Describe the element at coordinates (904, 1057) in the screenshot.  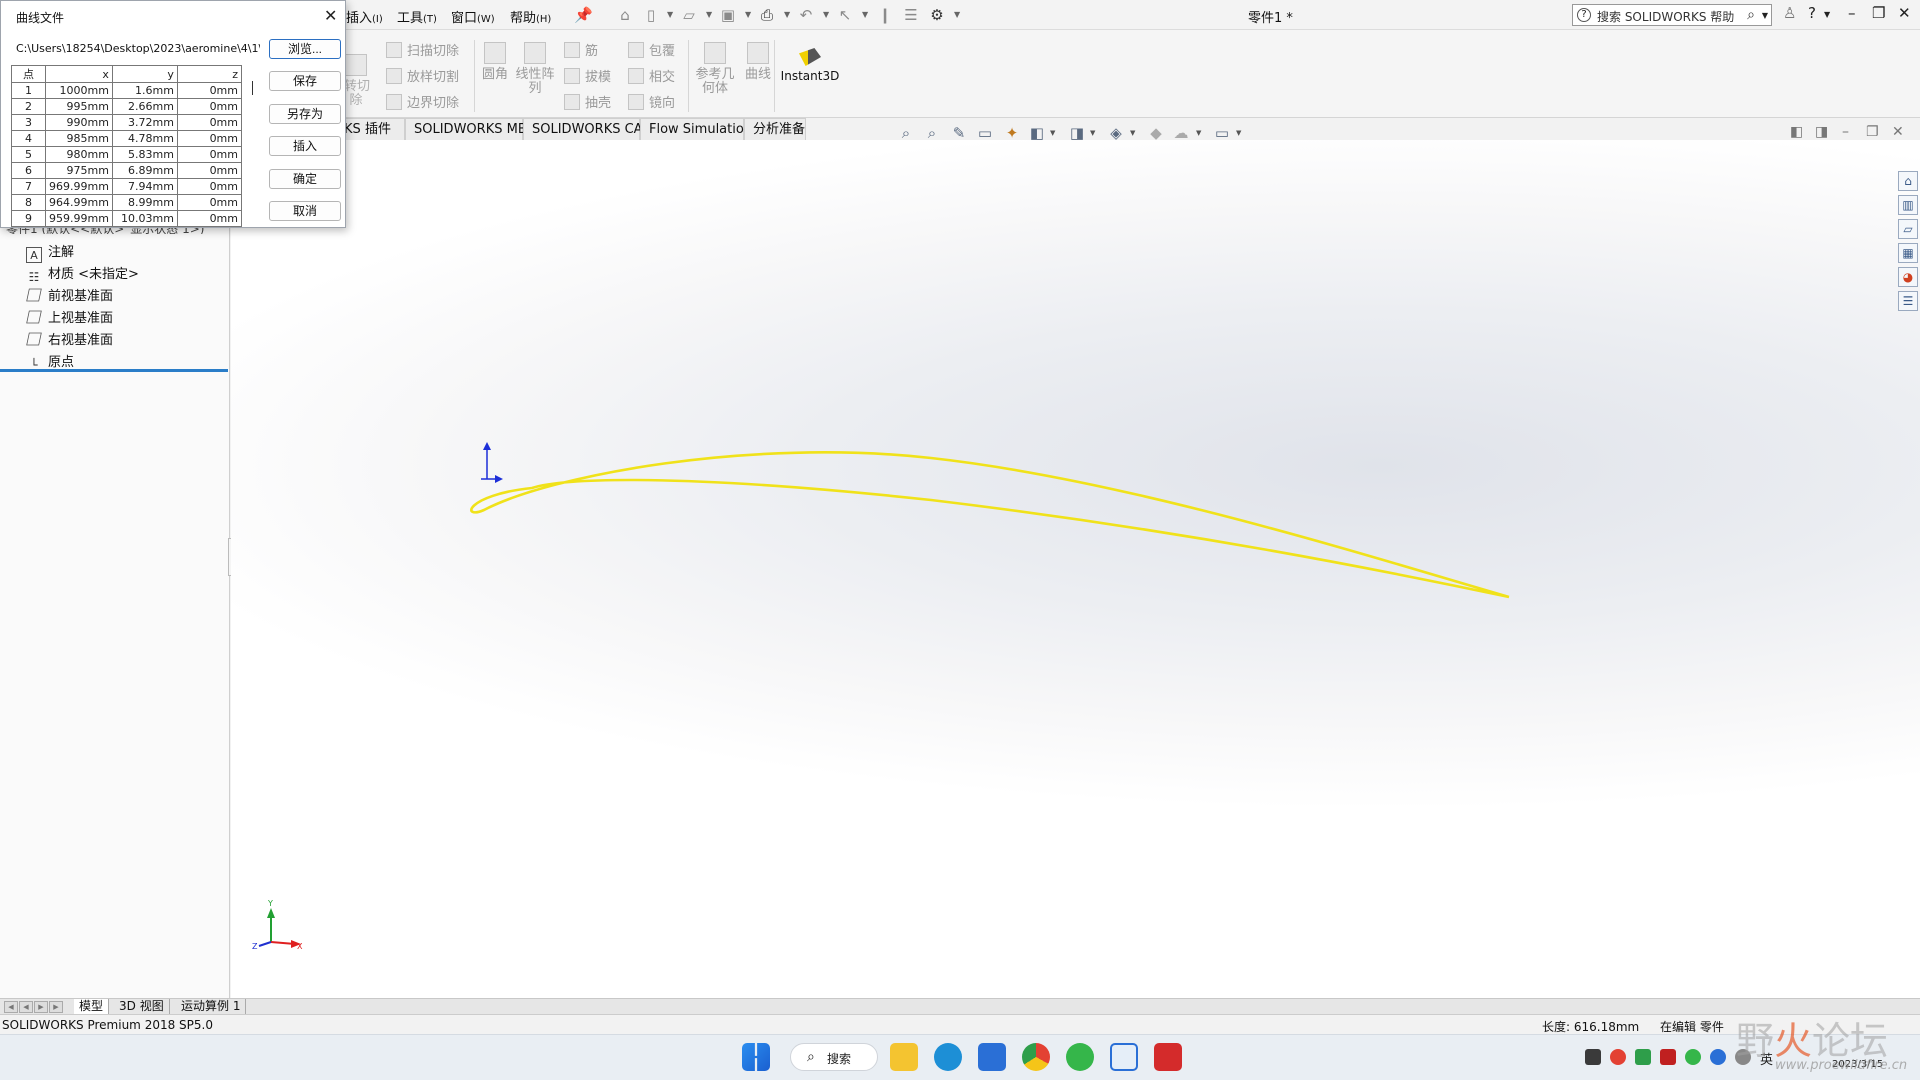
I see `file-explorer-app-icon` at that location.